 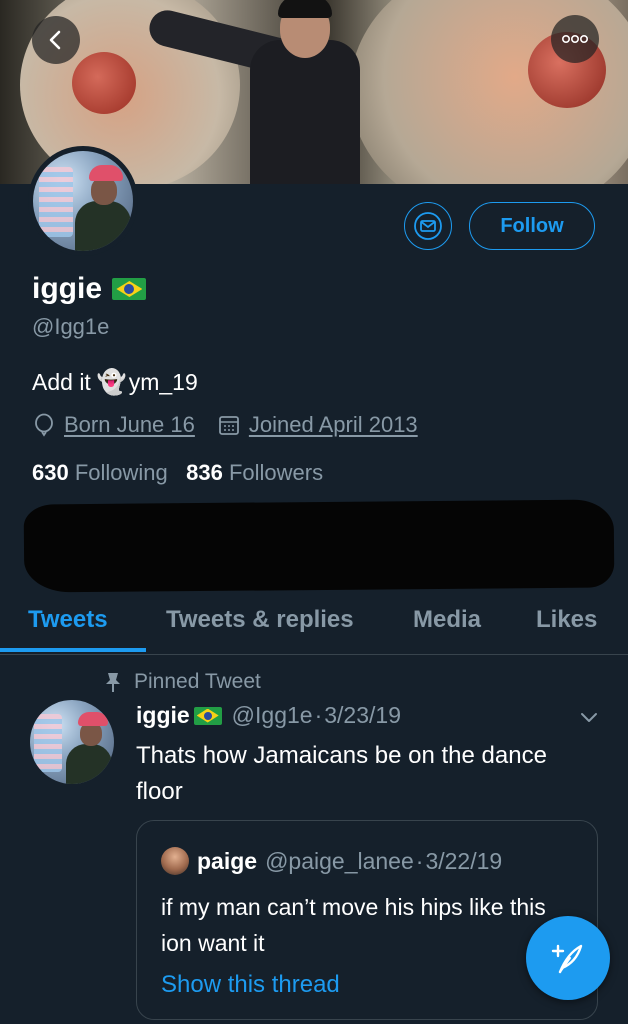 What do you see at coordinates (276, 472) in the screenshot?
I see `followers-label: Followers` at bounding box center [276, 472].